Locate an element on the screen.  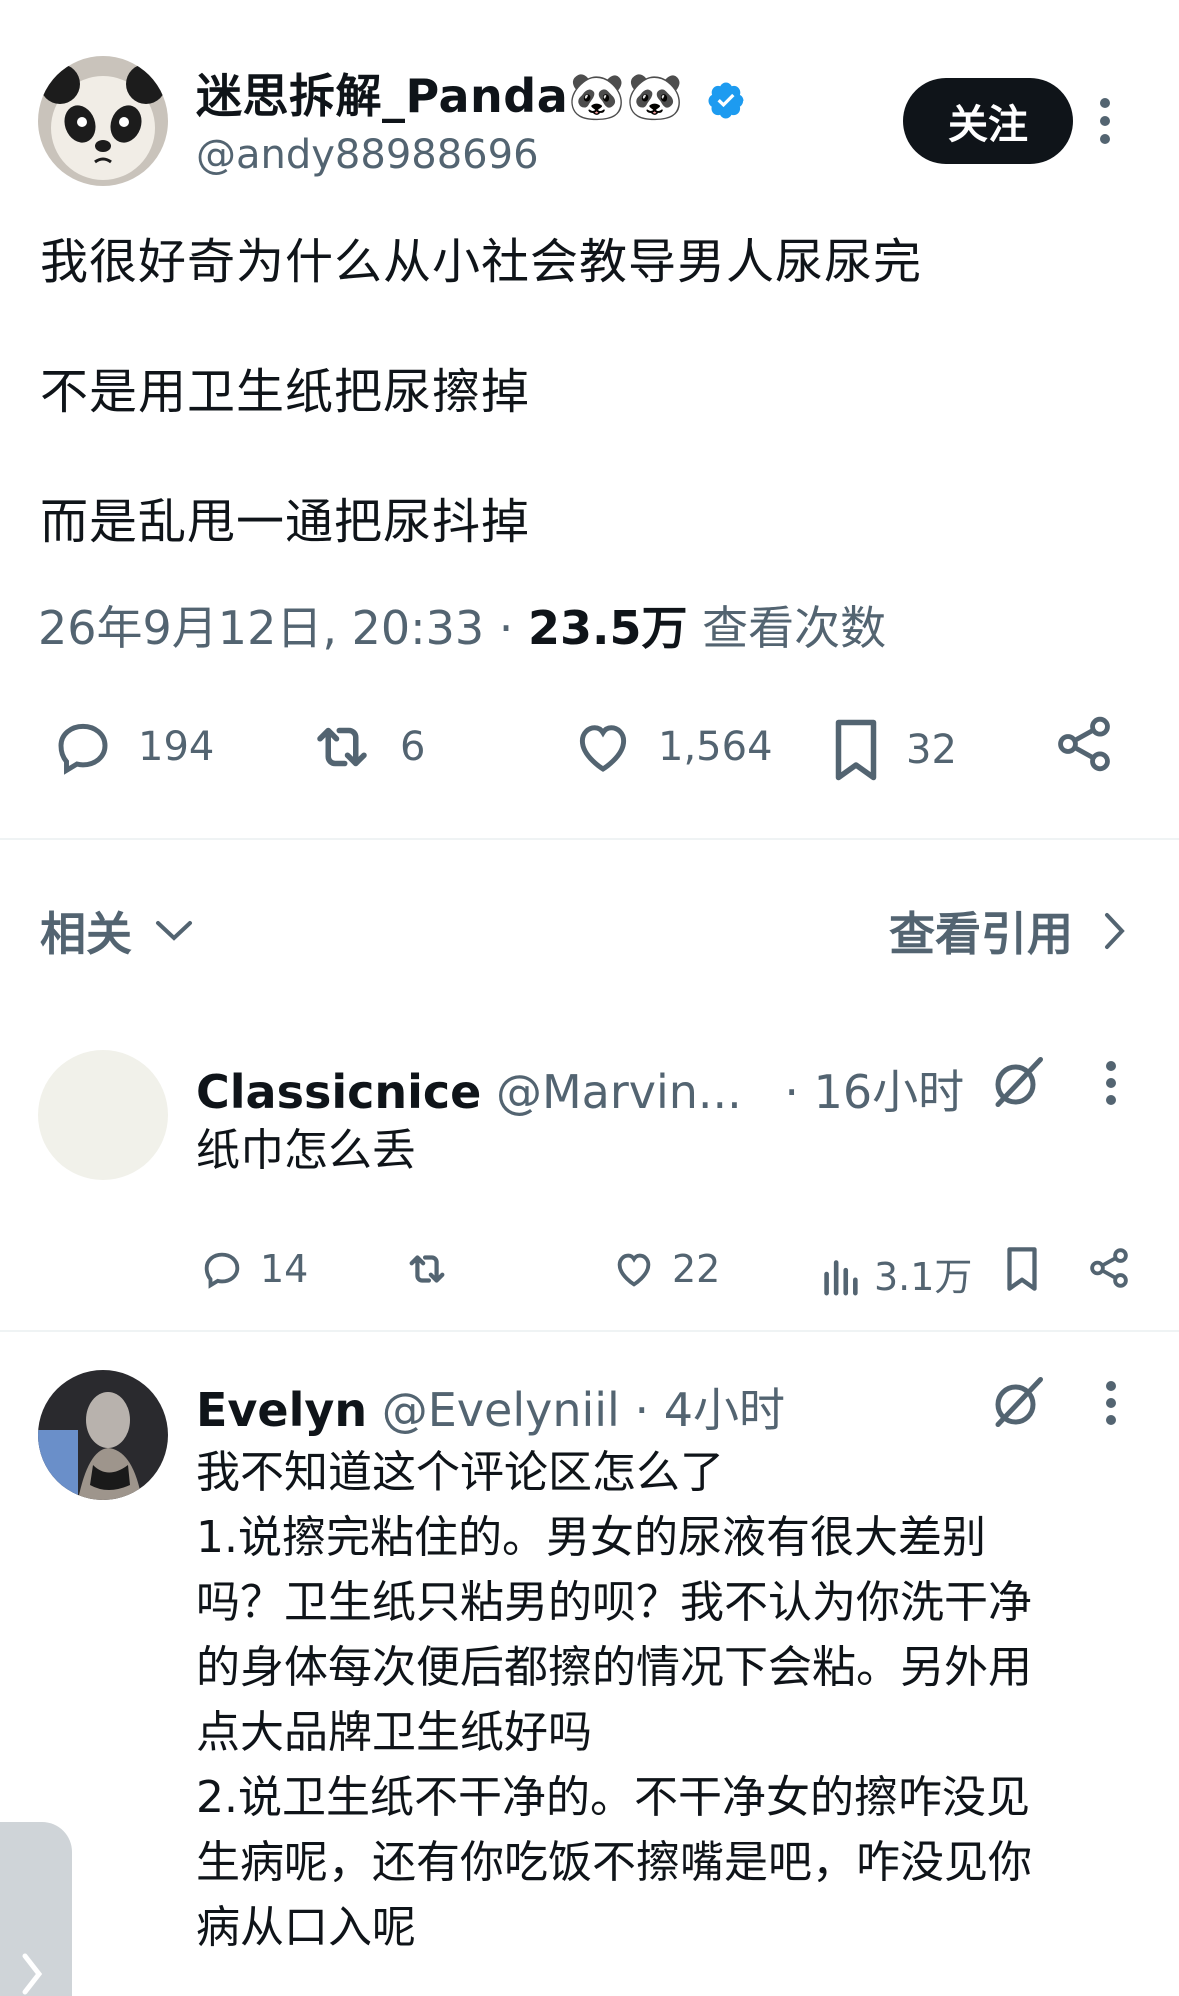
reply-retweet-action is located at coordinates (427, 1269).